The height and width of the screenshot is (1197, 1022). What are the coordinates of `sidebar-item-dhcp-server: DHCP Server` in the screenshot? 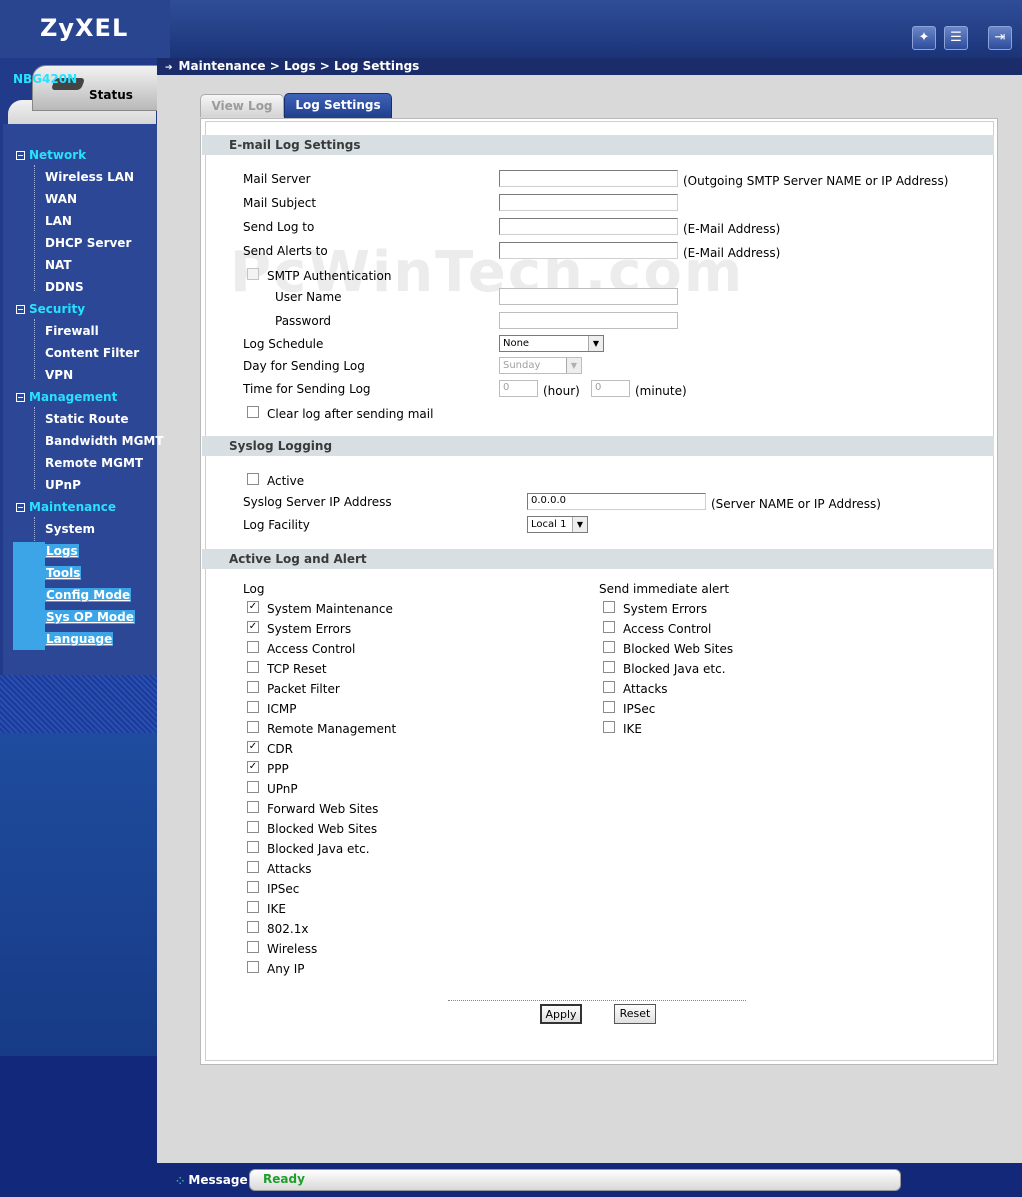 It's located at (88, 243).